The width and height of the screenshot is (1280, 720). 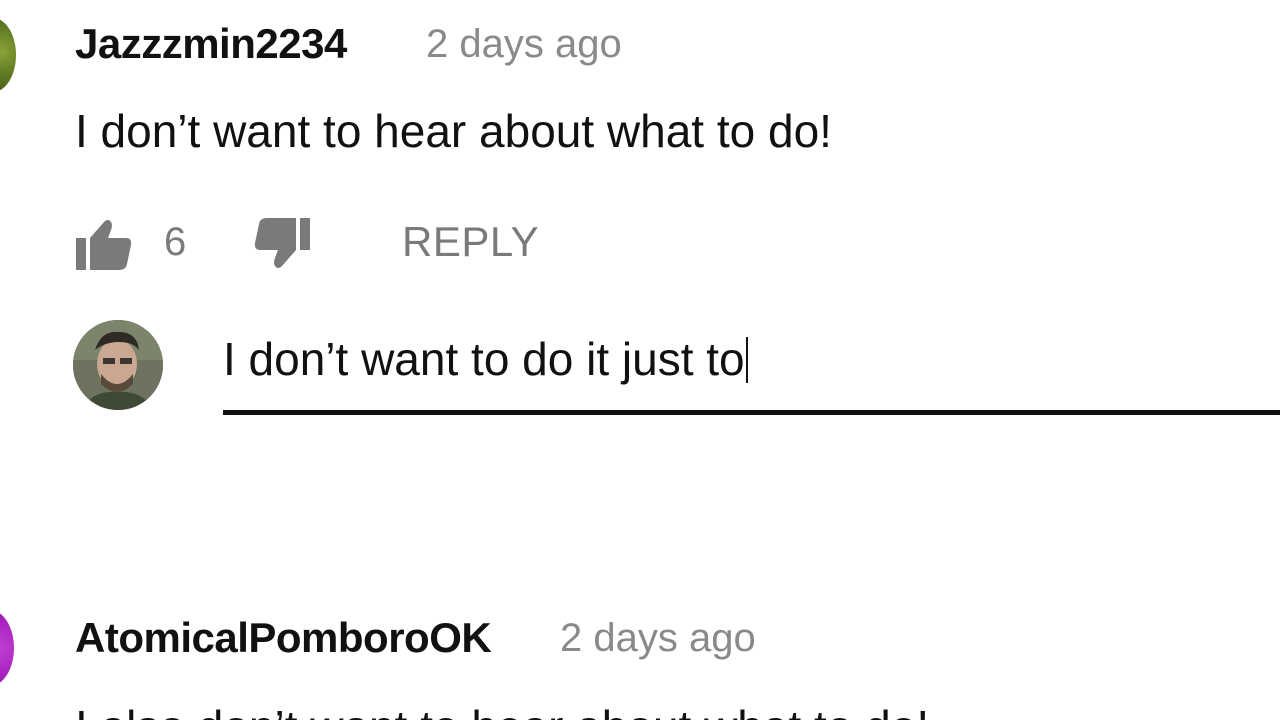 I want to click on comment-author: Jazzzmin2234, so click(x=211, y=44).